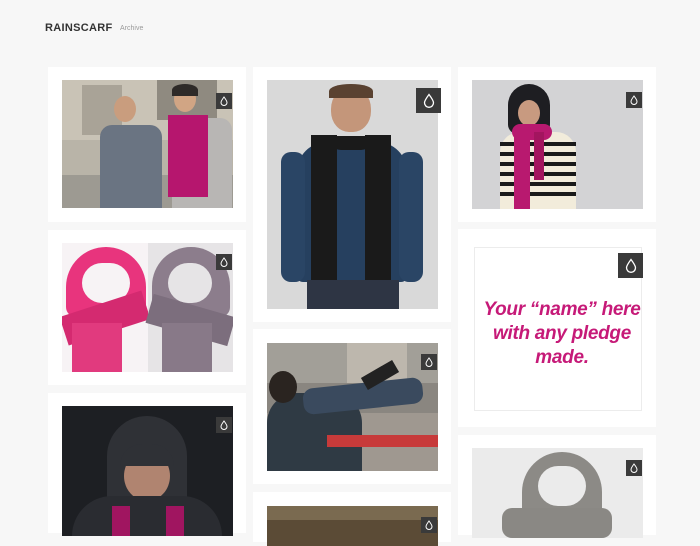 This screenshot has height=546, width=700. I want to click on pledge-text: Your “name” here with any pledge made., so click(562, 333).